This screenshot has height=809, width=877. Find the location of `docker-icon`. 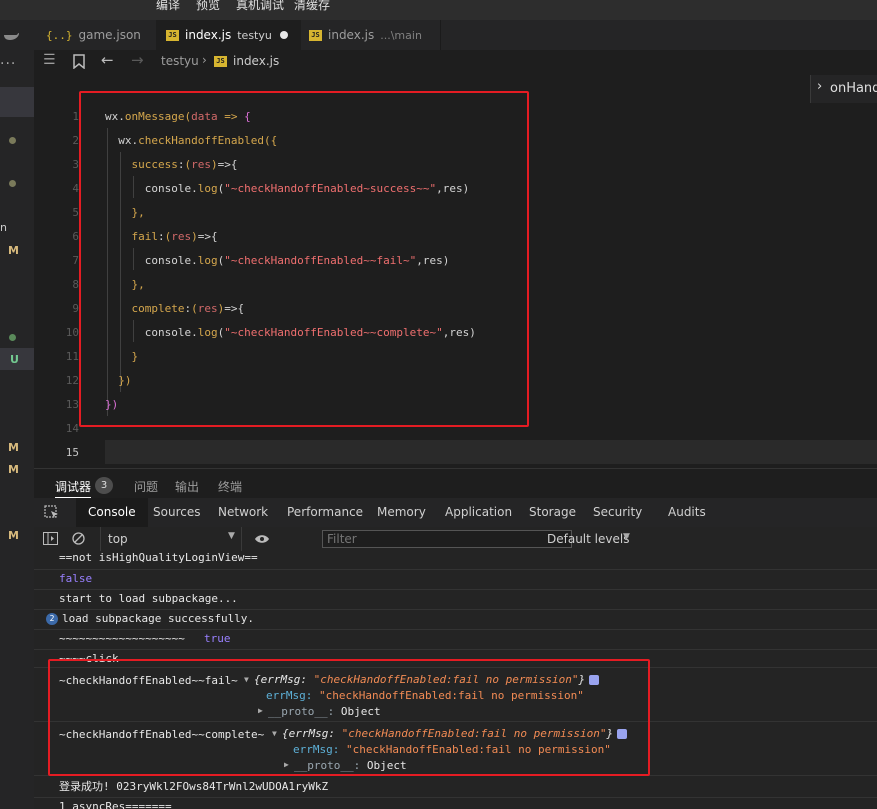

docker-icon is located at coordinates (11, 35).